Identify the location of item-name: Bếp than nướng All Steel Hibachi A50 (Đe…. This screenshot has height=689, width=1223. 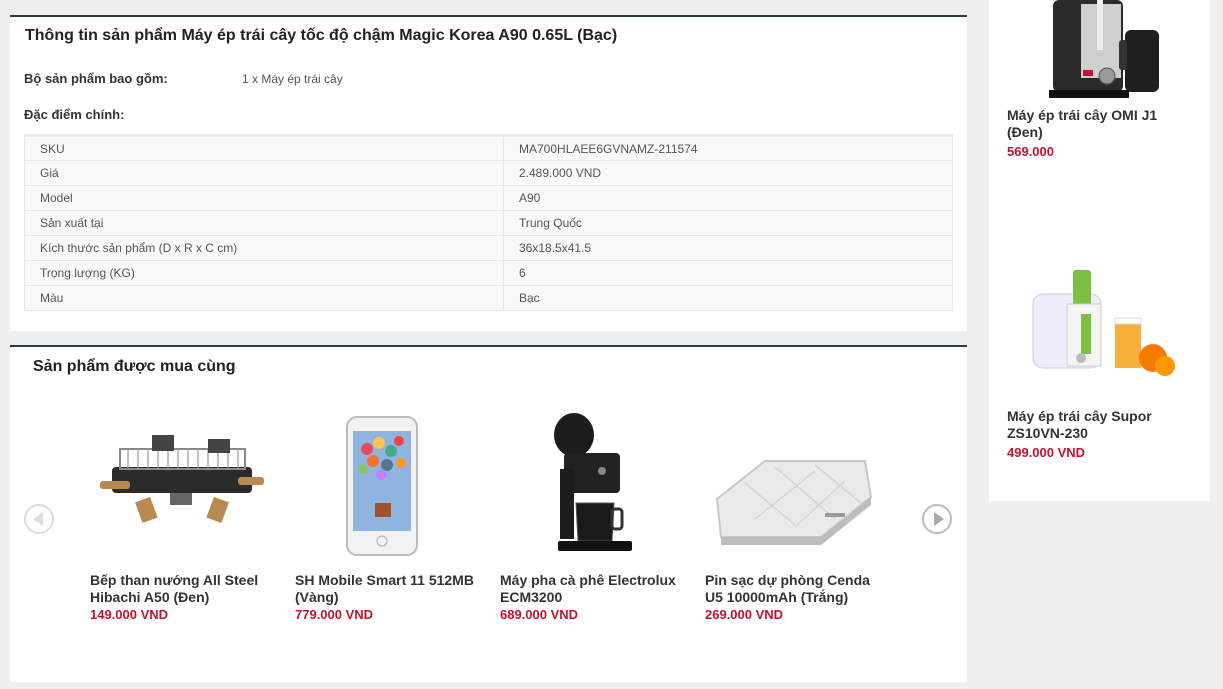
(182, 589).